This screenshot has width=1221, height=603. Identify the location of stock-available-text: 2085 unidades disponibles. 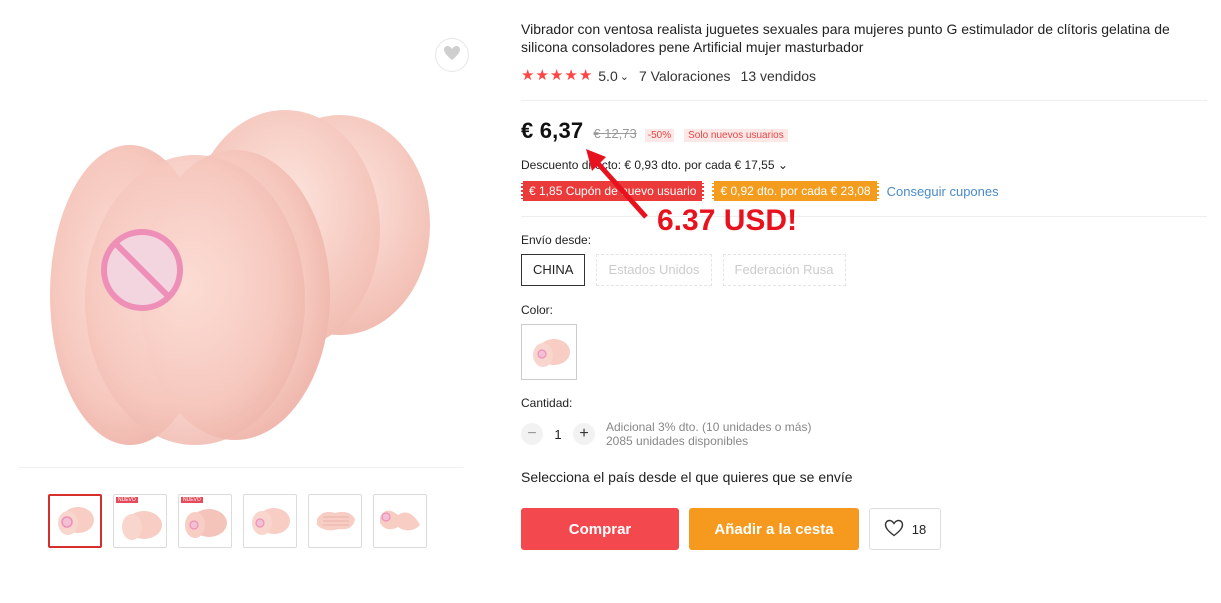
(677, 441).